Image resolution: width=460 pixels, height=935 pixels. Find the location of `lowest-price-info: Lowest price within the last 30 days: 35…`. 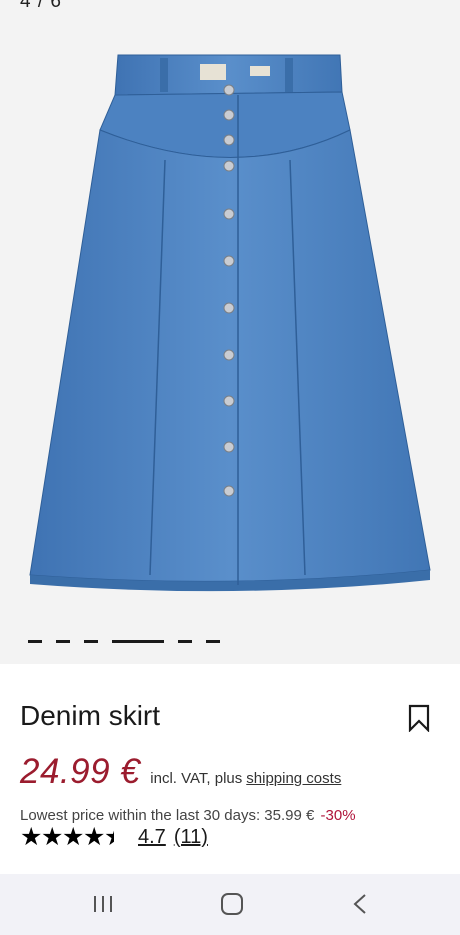

lowest-price-info: Lowest price within the last 30 days: 35… is located at coordinates (188, 815).